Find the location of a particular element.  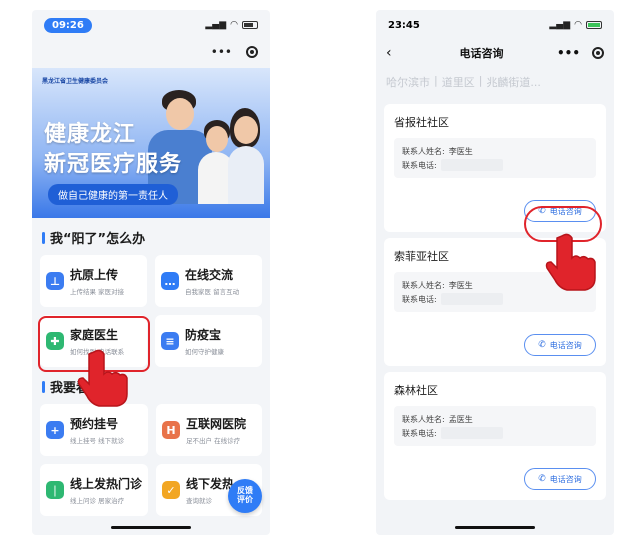

contact-info: 联系人姓名: 孟医生 联系电话: is located at coordinates (495, 426).